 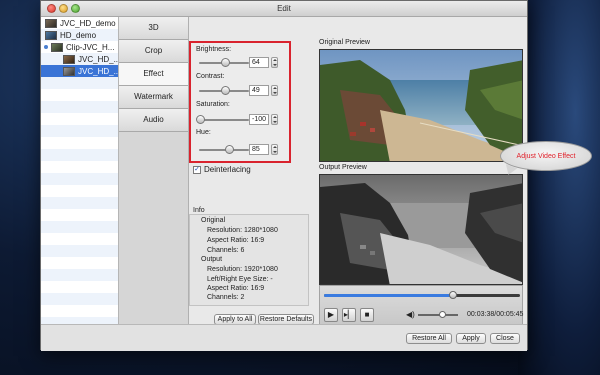 What do you see at coordinates (199, 210) in the screenshot?
I see `info-title: Info` at bounding box center [199, 210].